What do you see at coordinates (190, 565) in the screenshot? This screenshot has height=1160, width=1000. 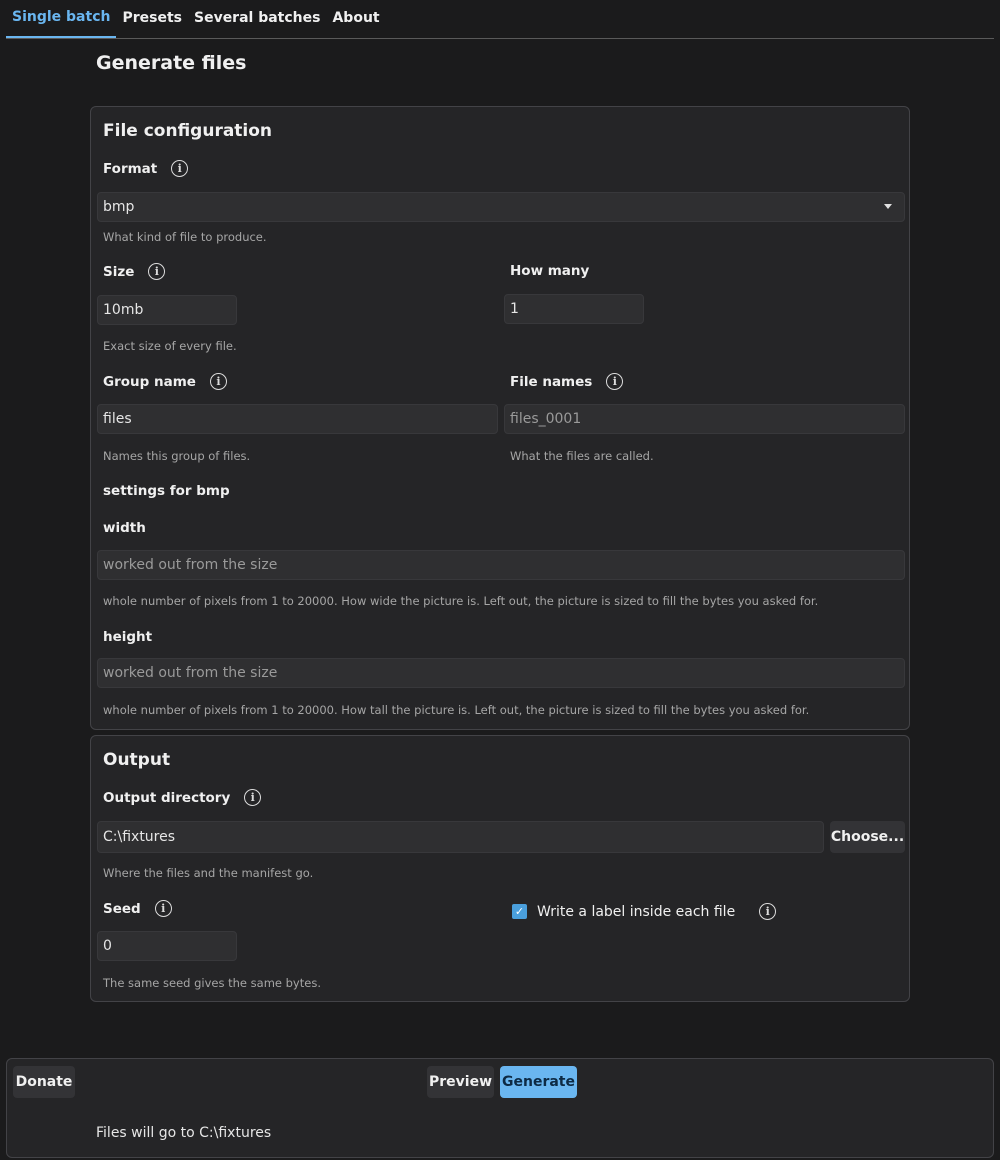 I see `width-placeholder: worked out from the size` at bounding box center [190, 565].